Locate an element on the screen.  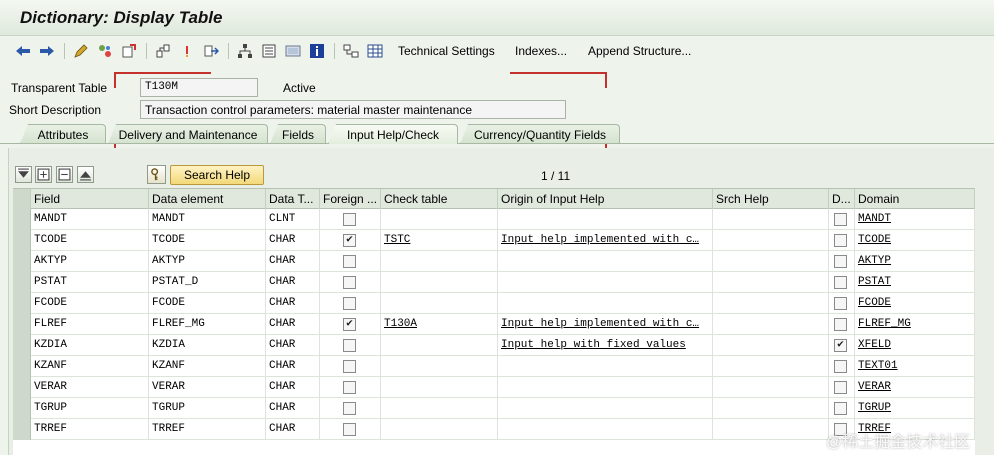
tab-currency-quantity-fields: Currency/Quantity Fields is located at coordinates (540, 134).